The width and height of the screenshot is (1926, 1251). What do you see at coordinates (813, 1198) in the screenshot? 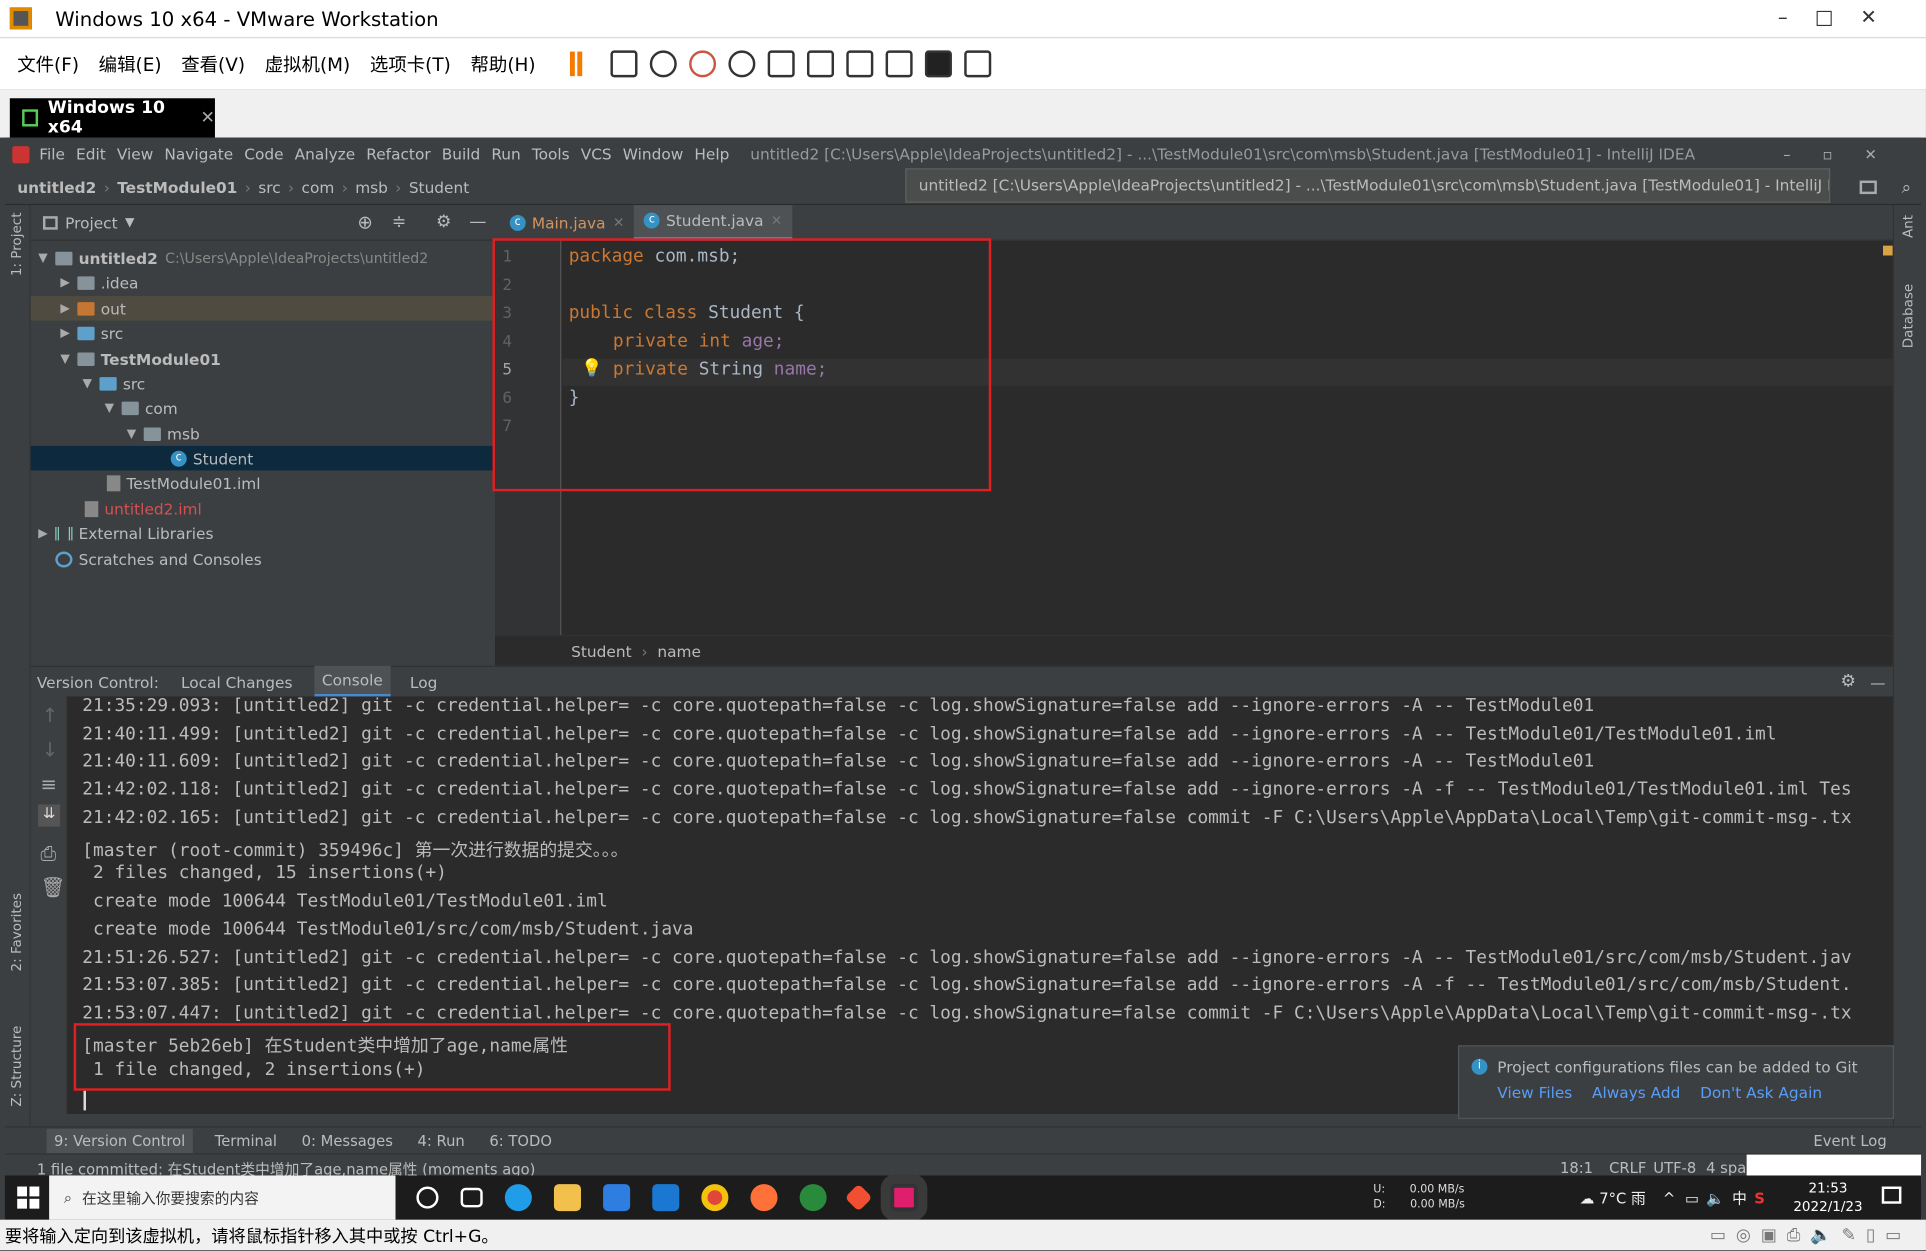
I see `hbuilder-icon` at bounding box center [813, 1198].